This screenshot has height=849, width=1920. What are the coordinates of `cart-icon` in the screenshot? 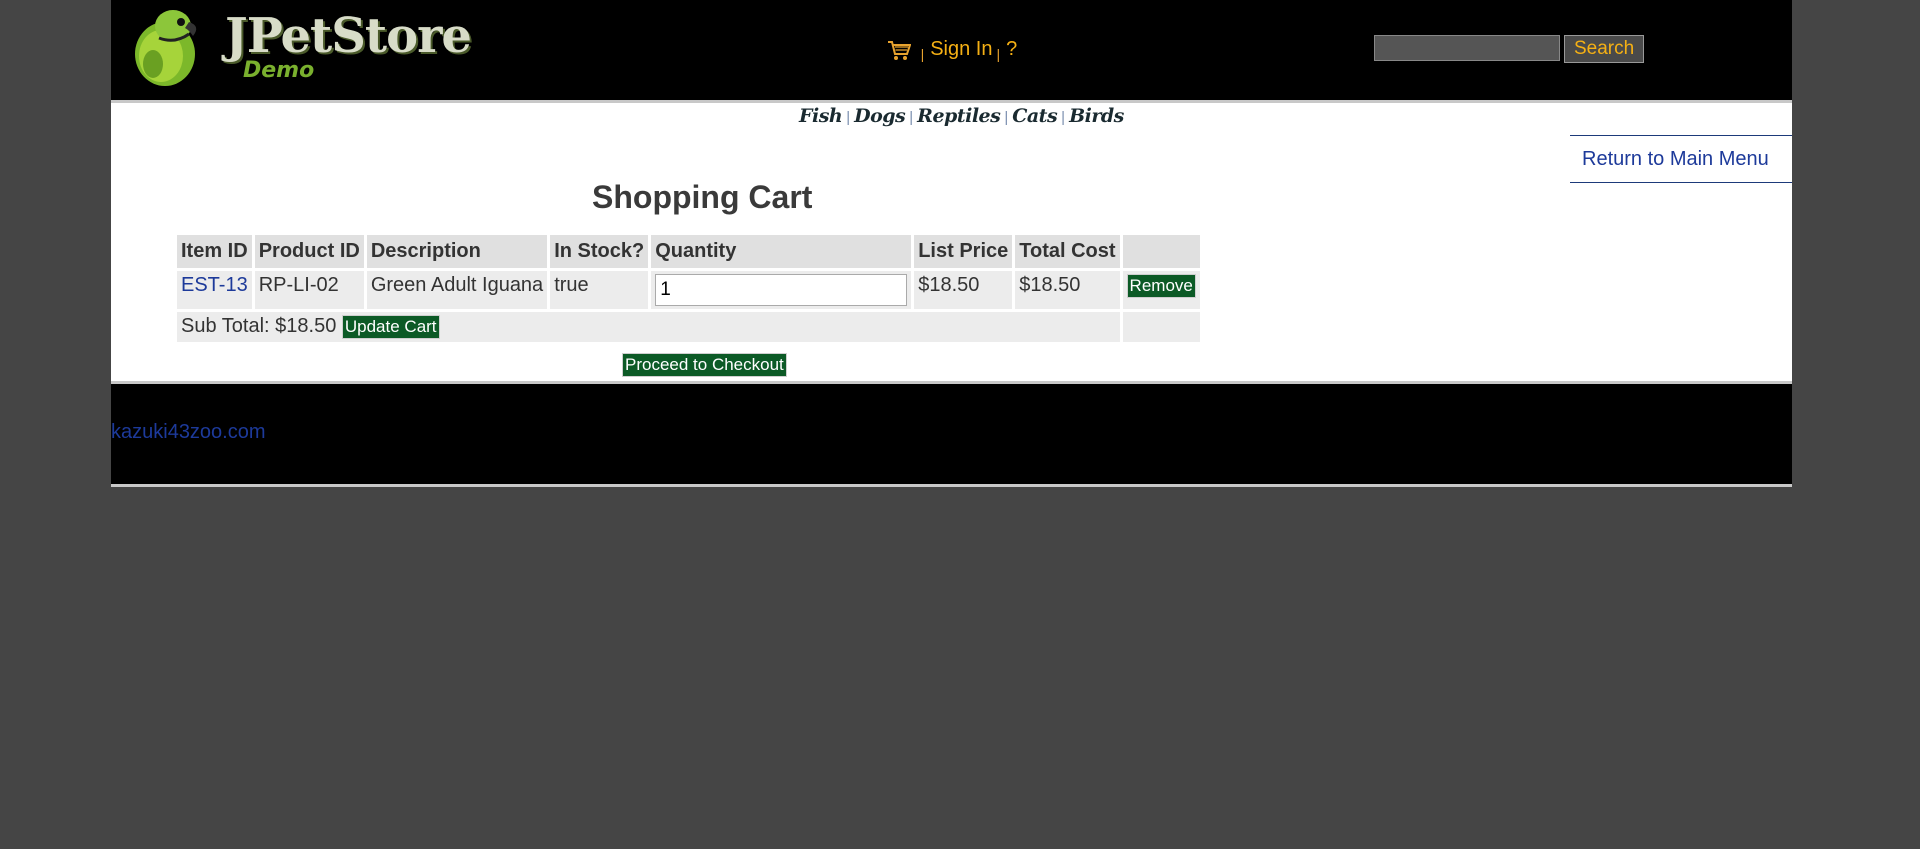 It's located at (899, 50).